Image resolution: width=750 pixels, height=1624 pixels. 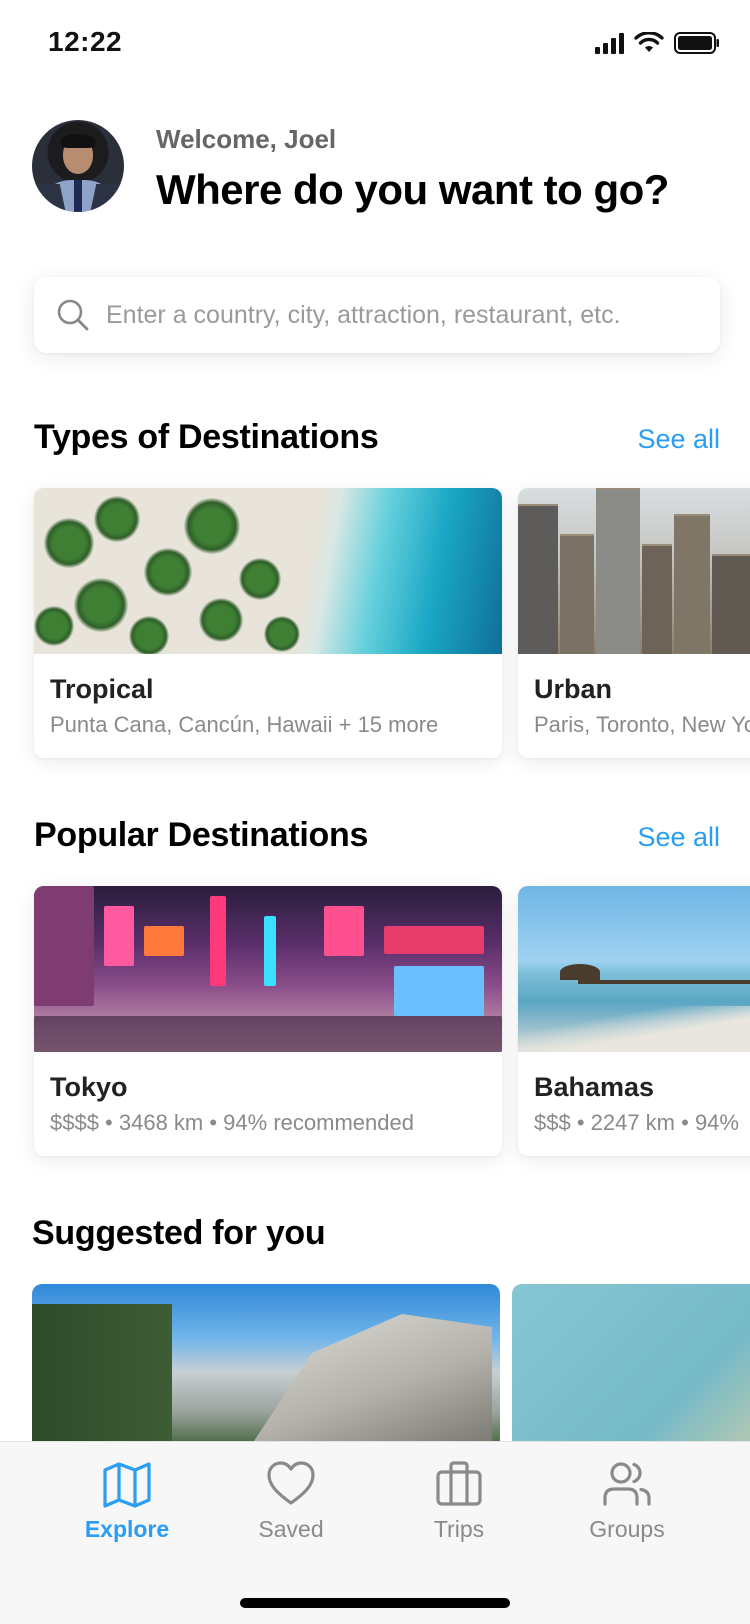 What do you see at coordinates (678, 837) in the screenshot?
I see `popular-see-all-link: See all` at bounding box center [678, 837].